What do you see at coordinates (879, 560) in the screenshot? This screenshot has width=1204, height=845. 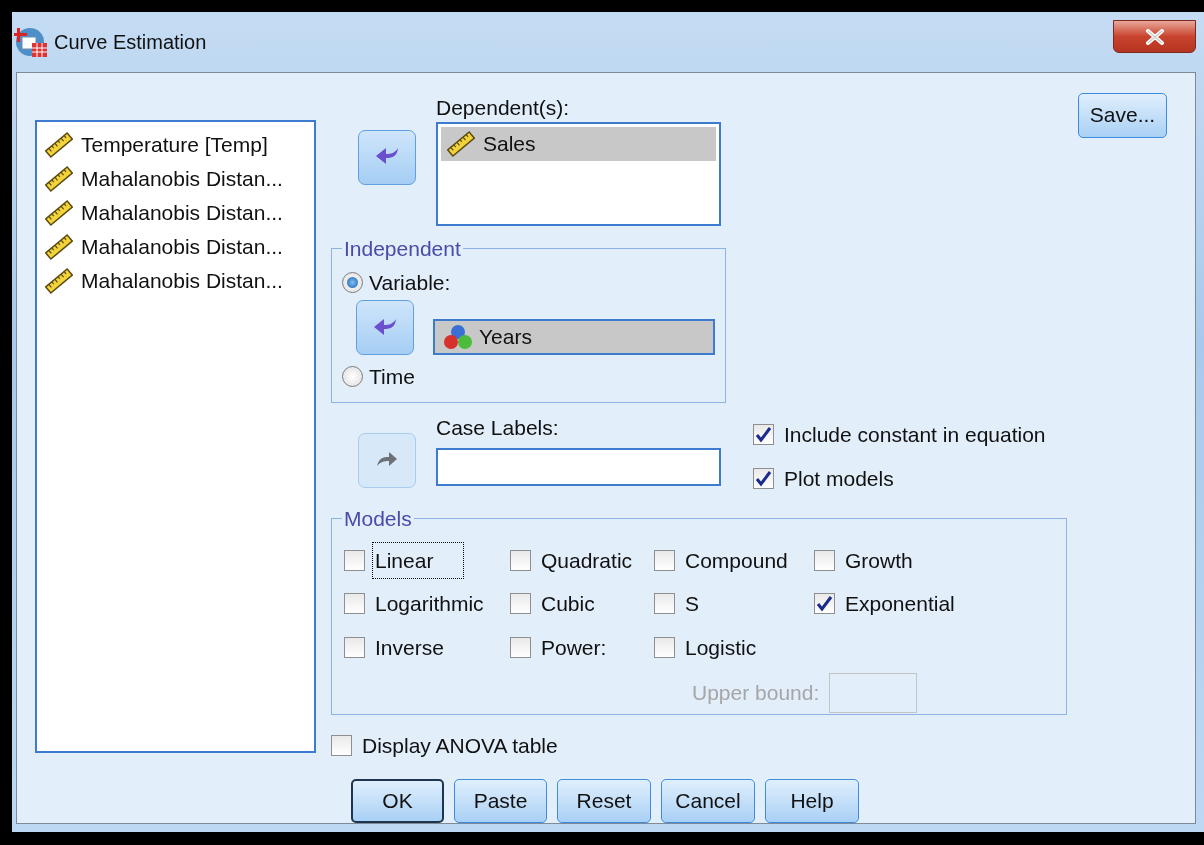 I see `checkbox-label: Growth` at bounding box center [879, 560].